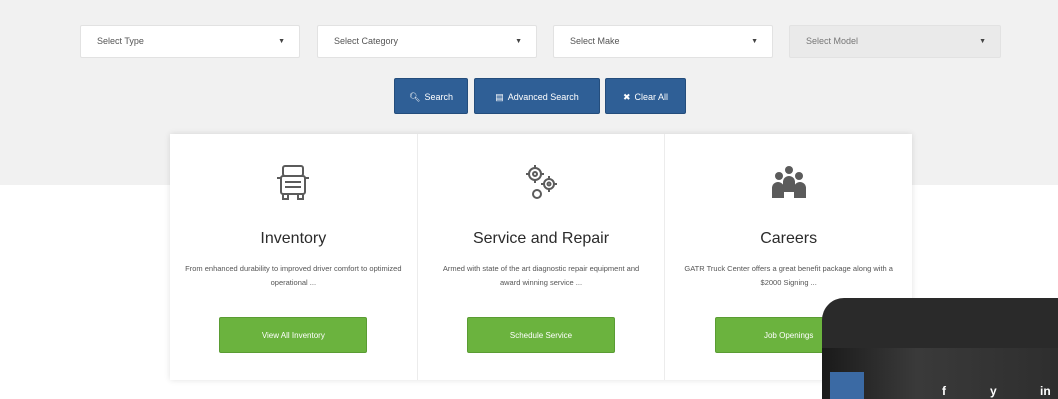 The height and width of the screenshot is (399, 1058). Describe the element at coordinates (415, 97) in the screenshot. I see `search-icon: 🔍︎` at that location.